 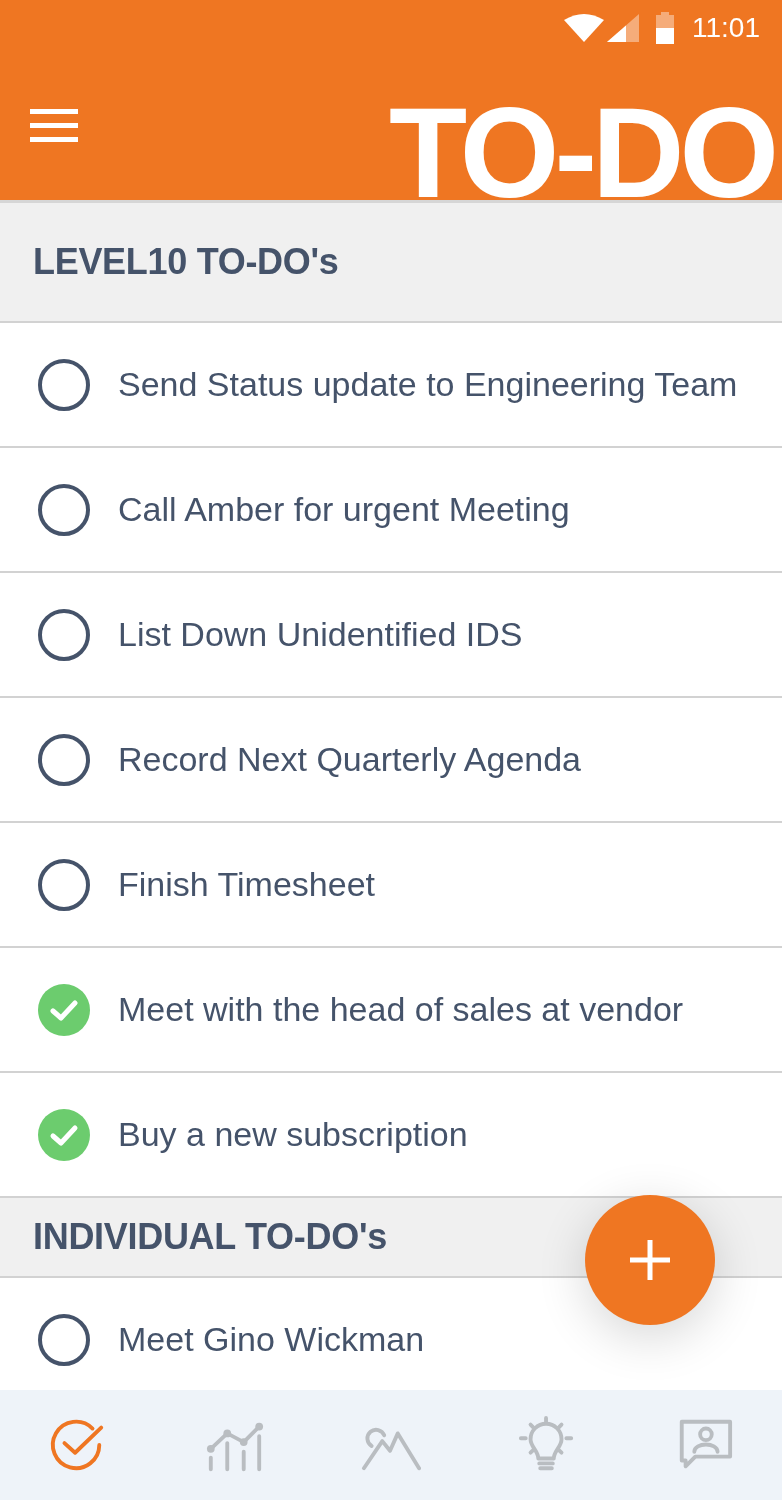 What do you see at coordinates (293, 1134) in the screenshot?
I see `todo-text: Buy a new subscription` at bounding box center [293, 1134].